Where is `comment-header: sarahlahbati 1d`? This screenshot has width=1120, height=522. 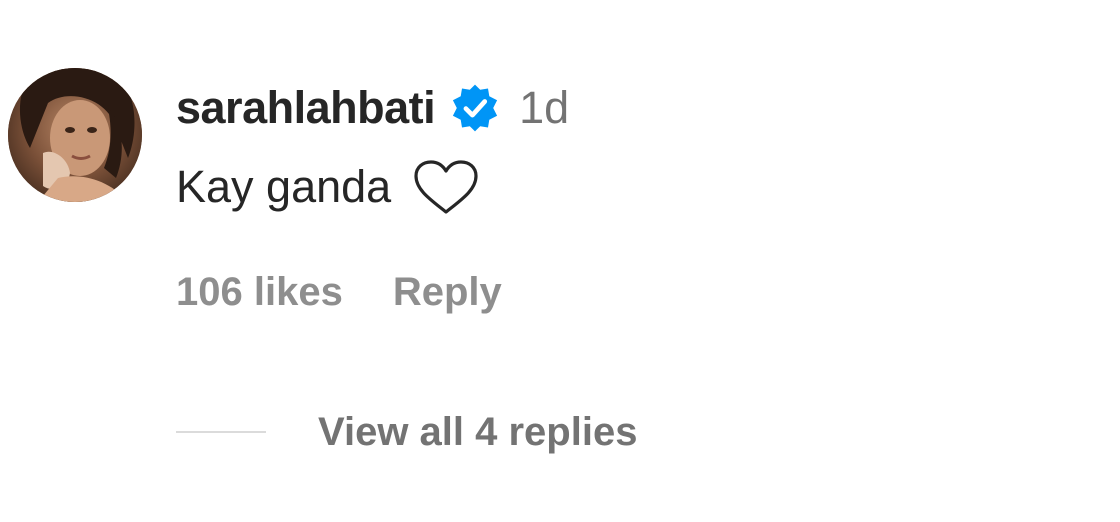 comment-header: sarahlahbati 1d is located at coordinates (372, 108).